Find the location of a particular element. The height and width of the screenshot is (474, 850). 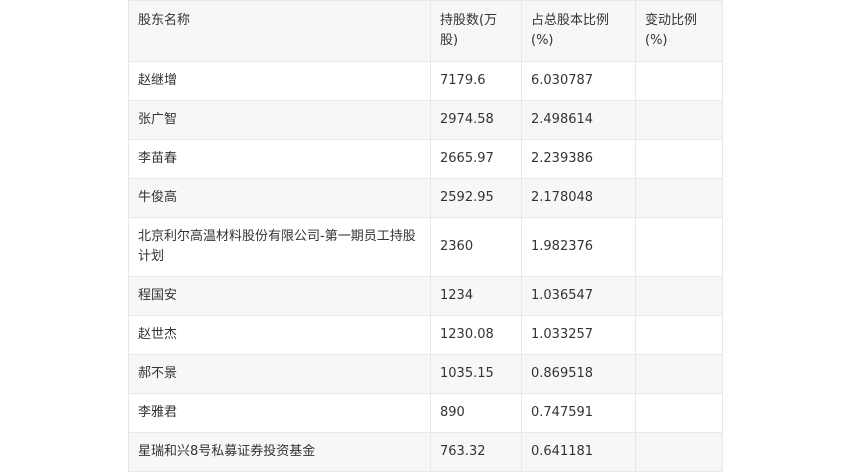

cell-ratio: 2.498614 is located at coordinates (578, 120).